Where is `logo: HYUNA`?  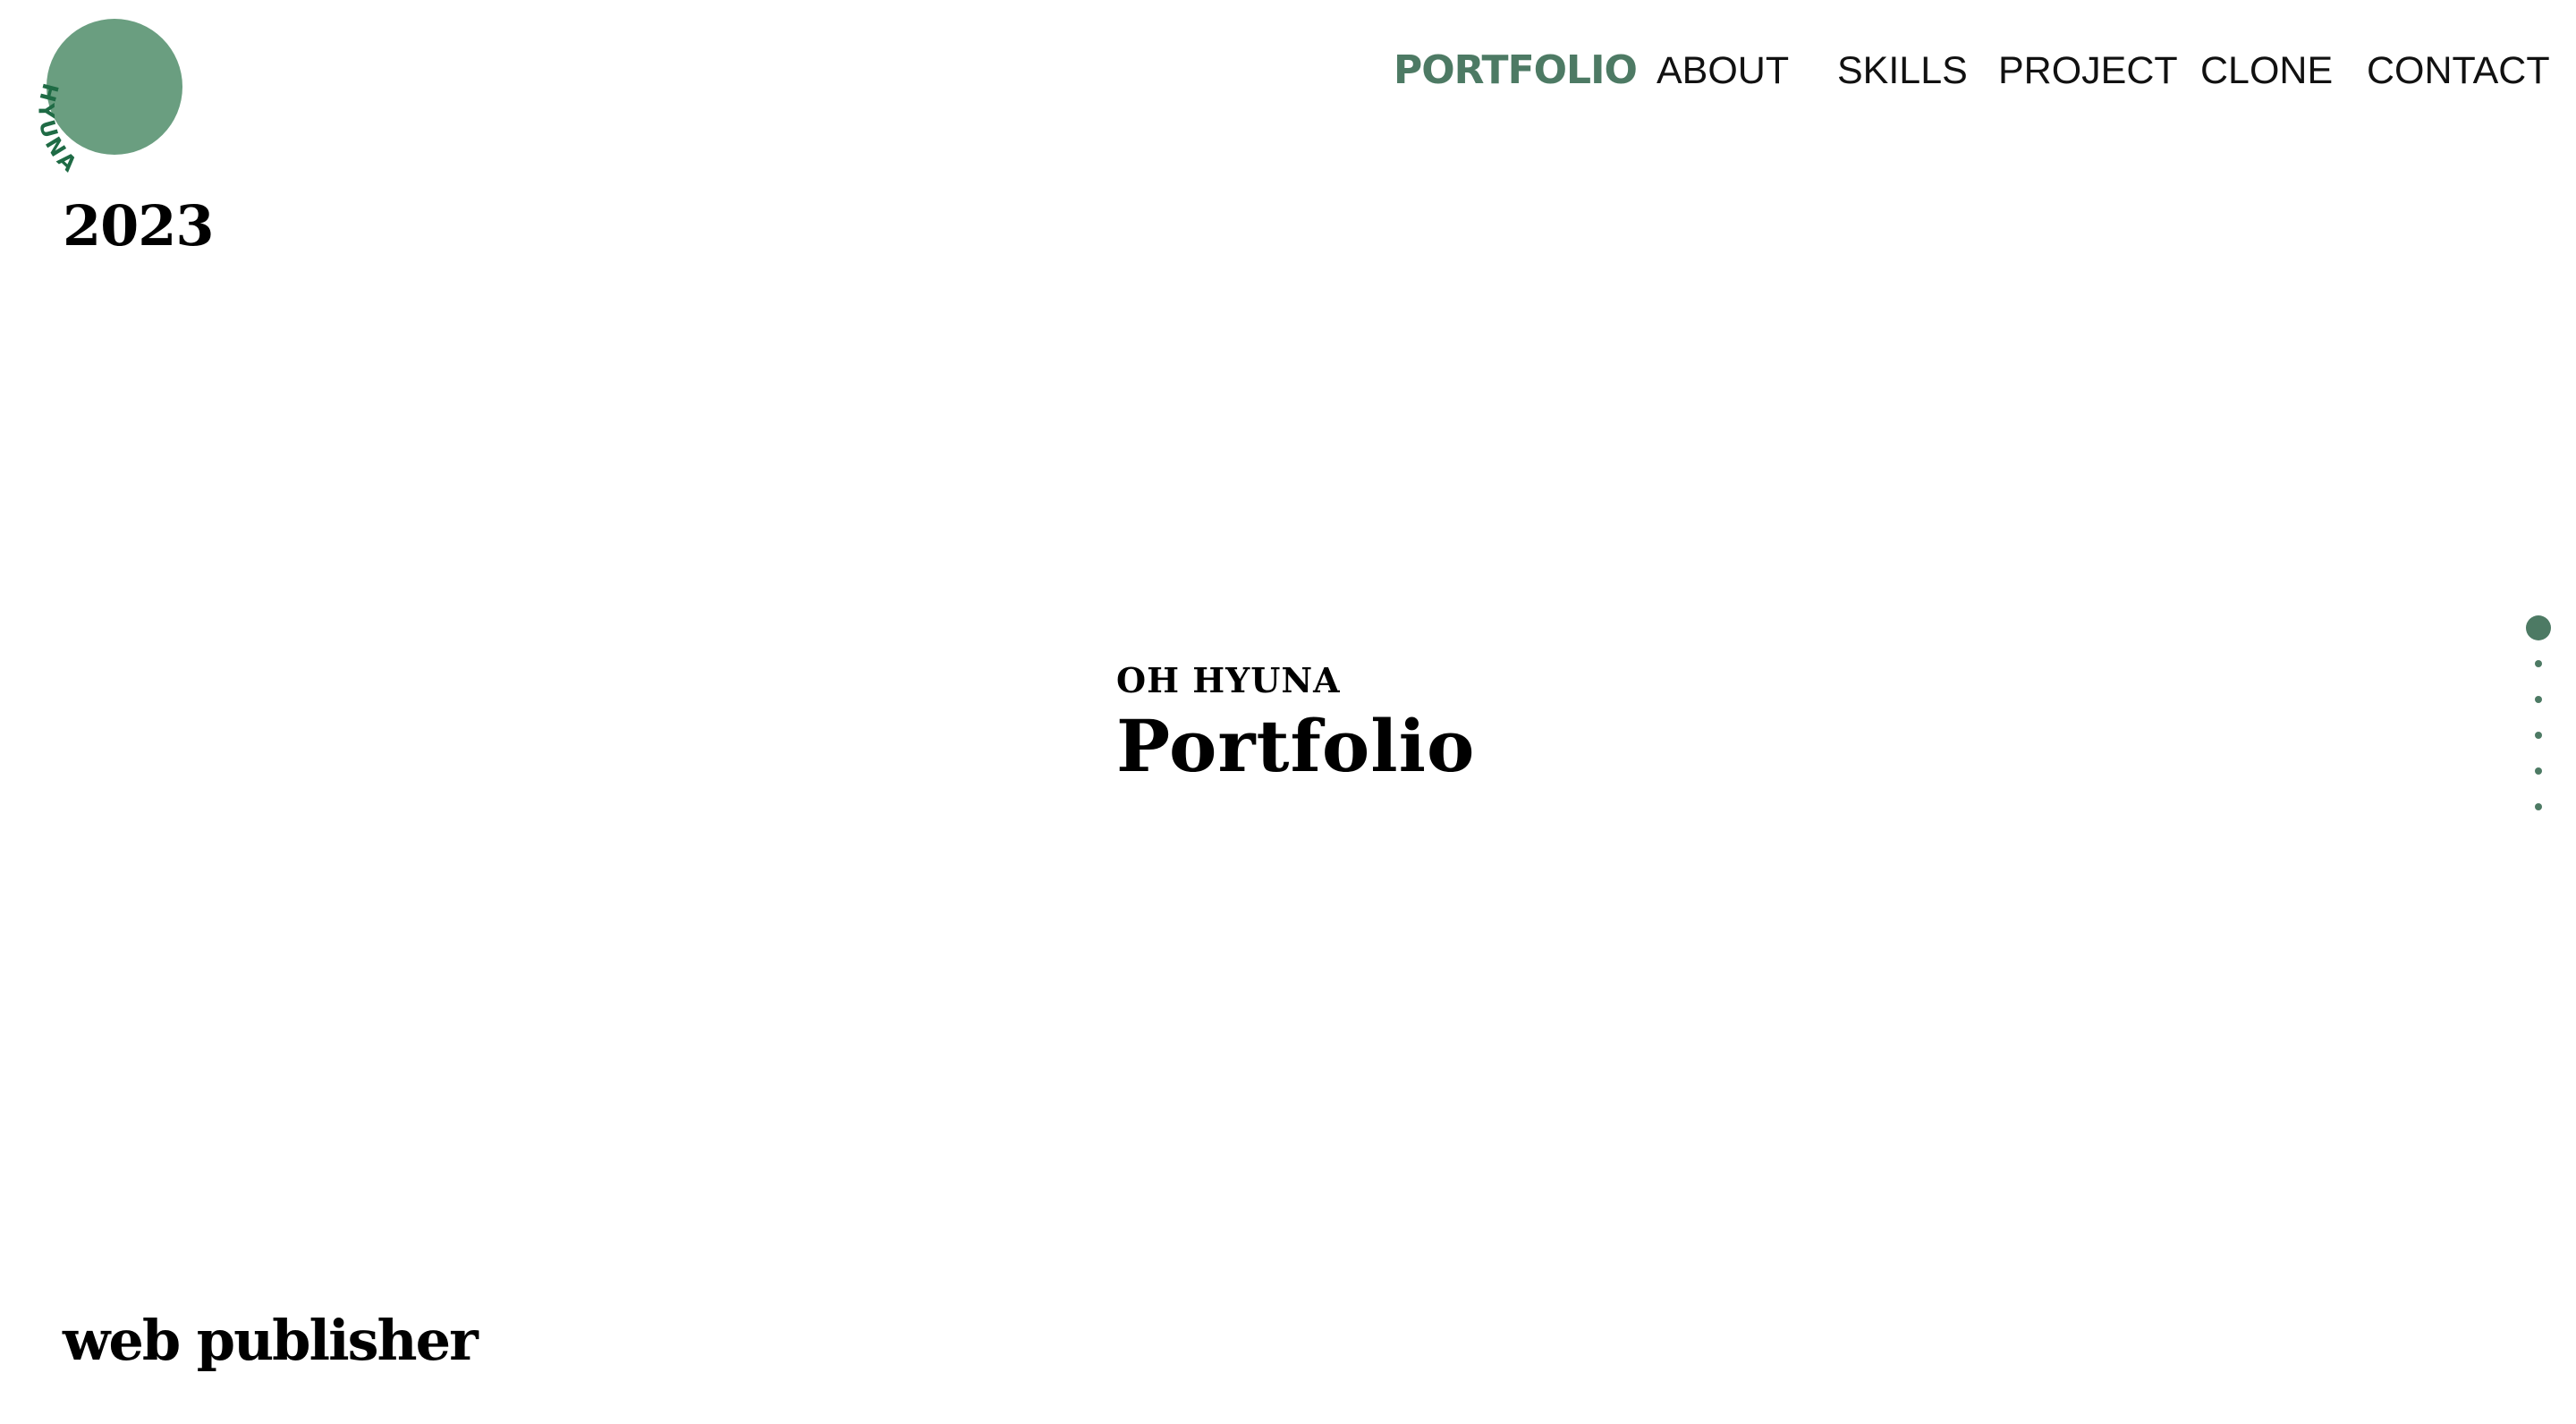 logo: HYUNA is located at coordinates (116, 94).